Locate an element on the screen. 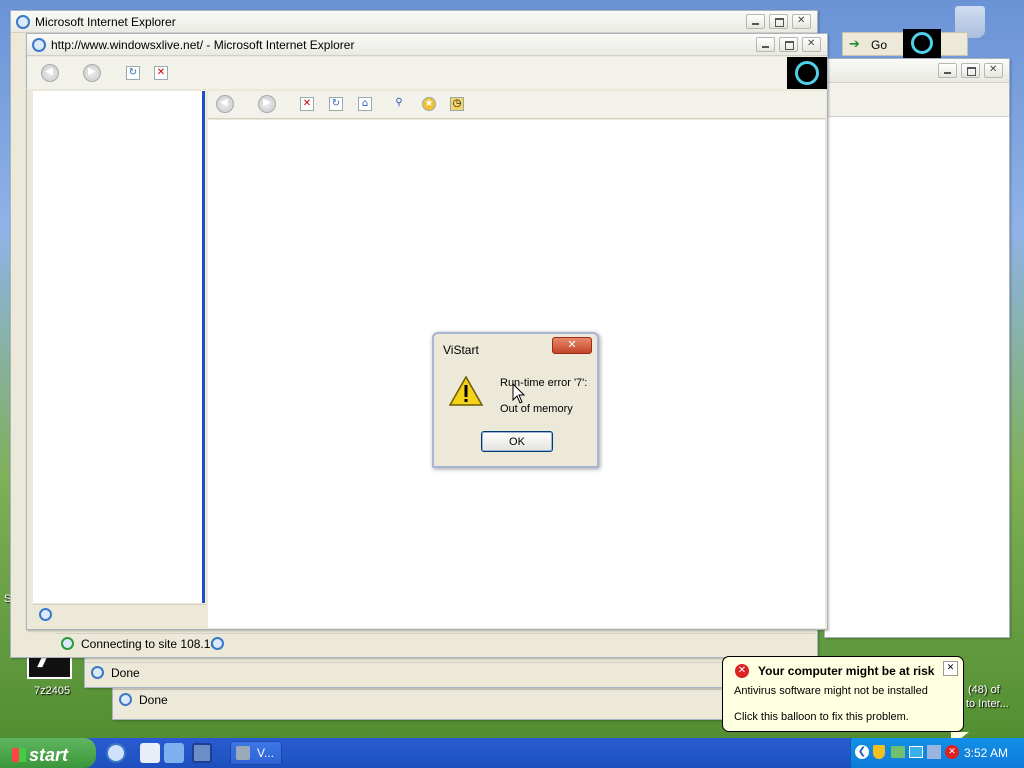 This screenshot has width=1024, height=768. back-icon is located at coordinates (50, 73).